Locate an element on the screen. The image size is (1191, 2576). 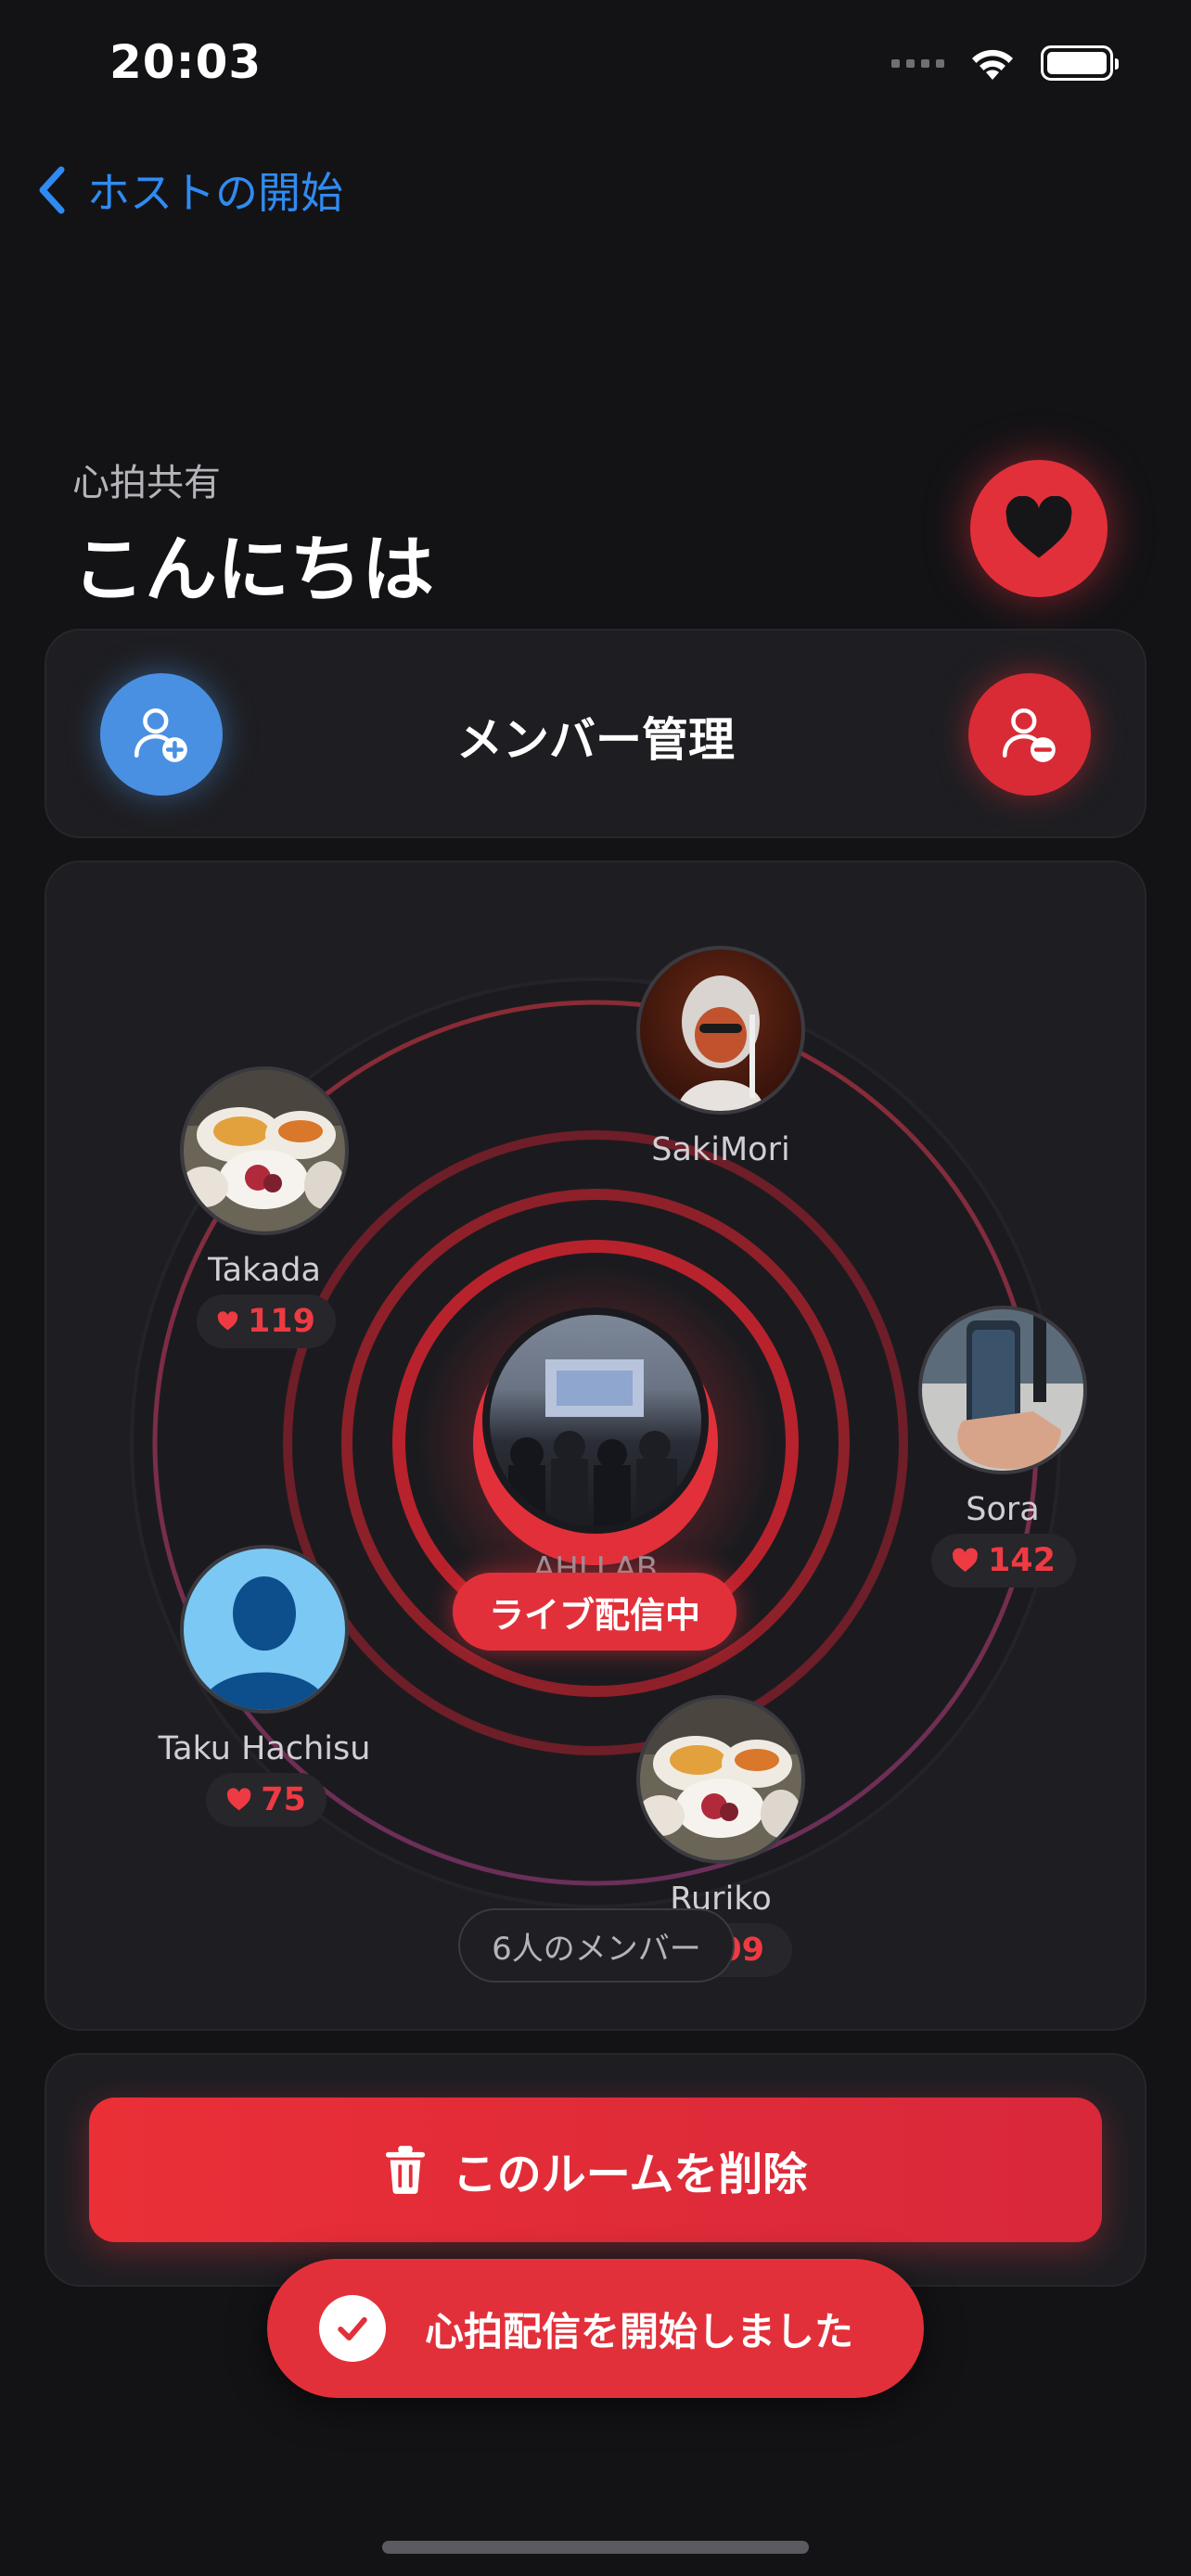
success-toast: 心拍配信を開始しました is located at coordinates (595, 2328).